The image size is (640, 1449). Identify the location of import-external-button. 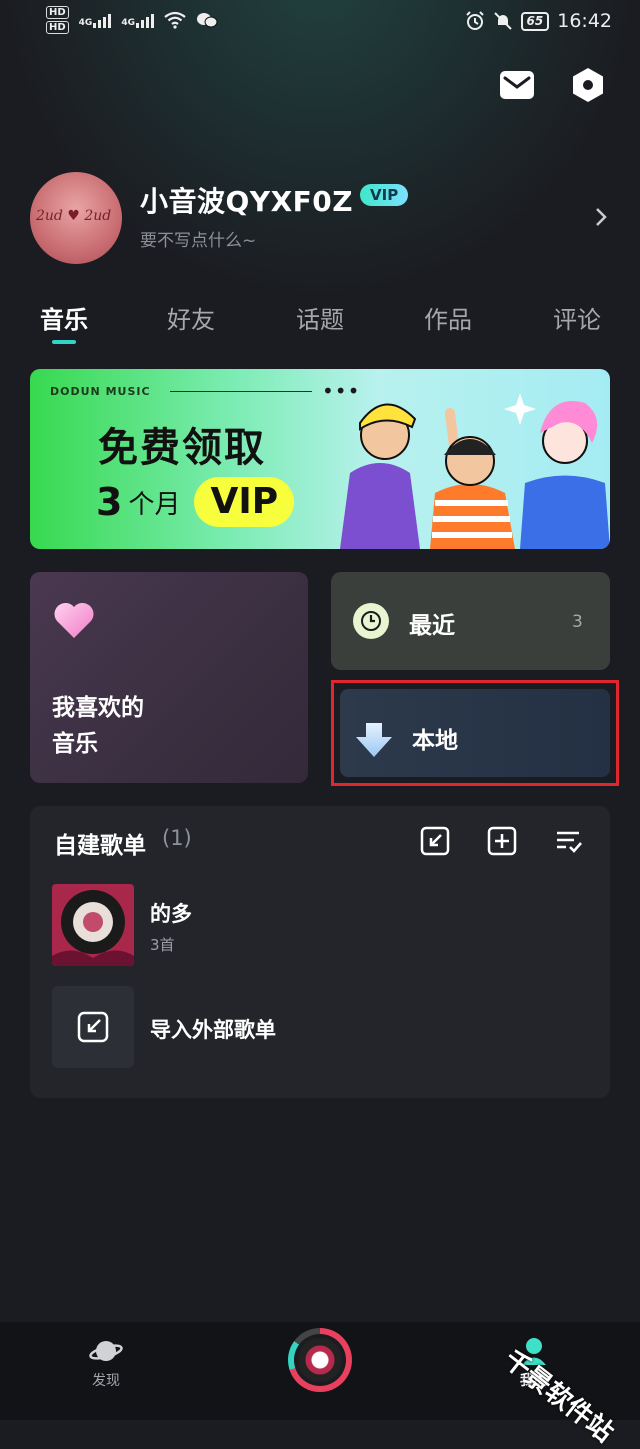
(93, 1027).